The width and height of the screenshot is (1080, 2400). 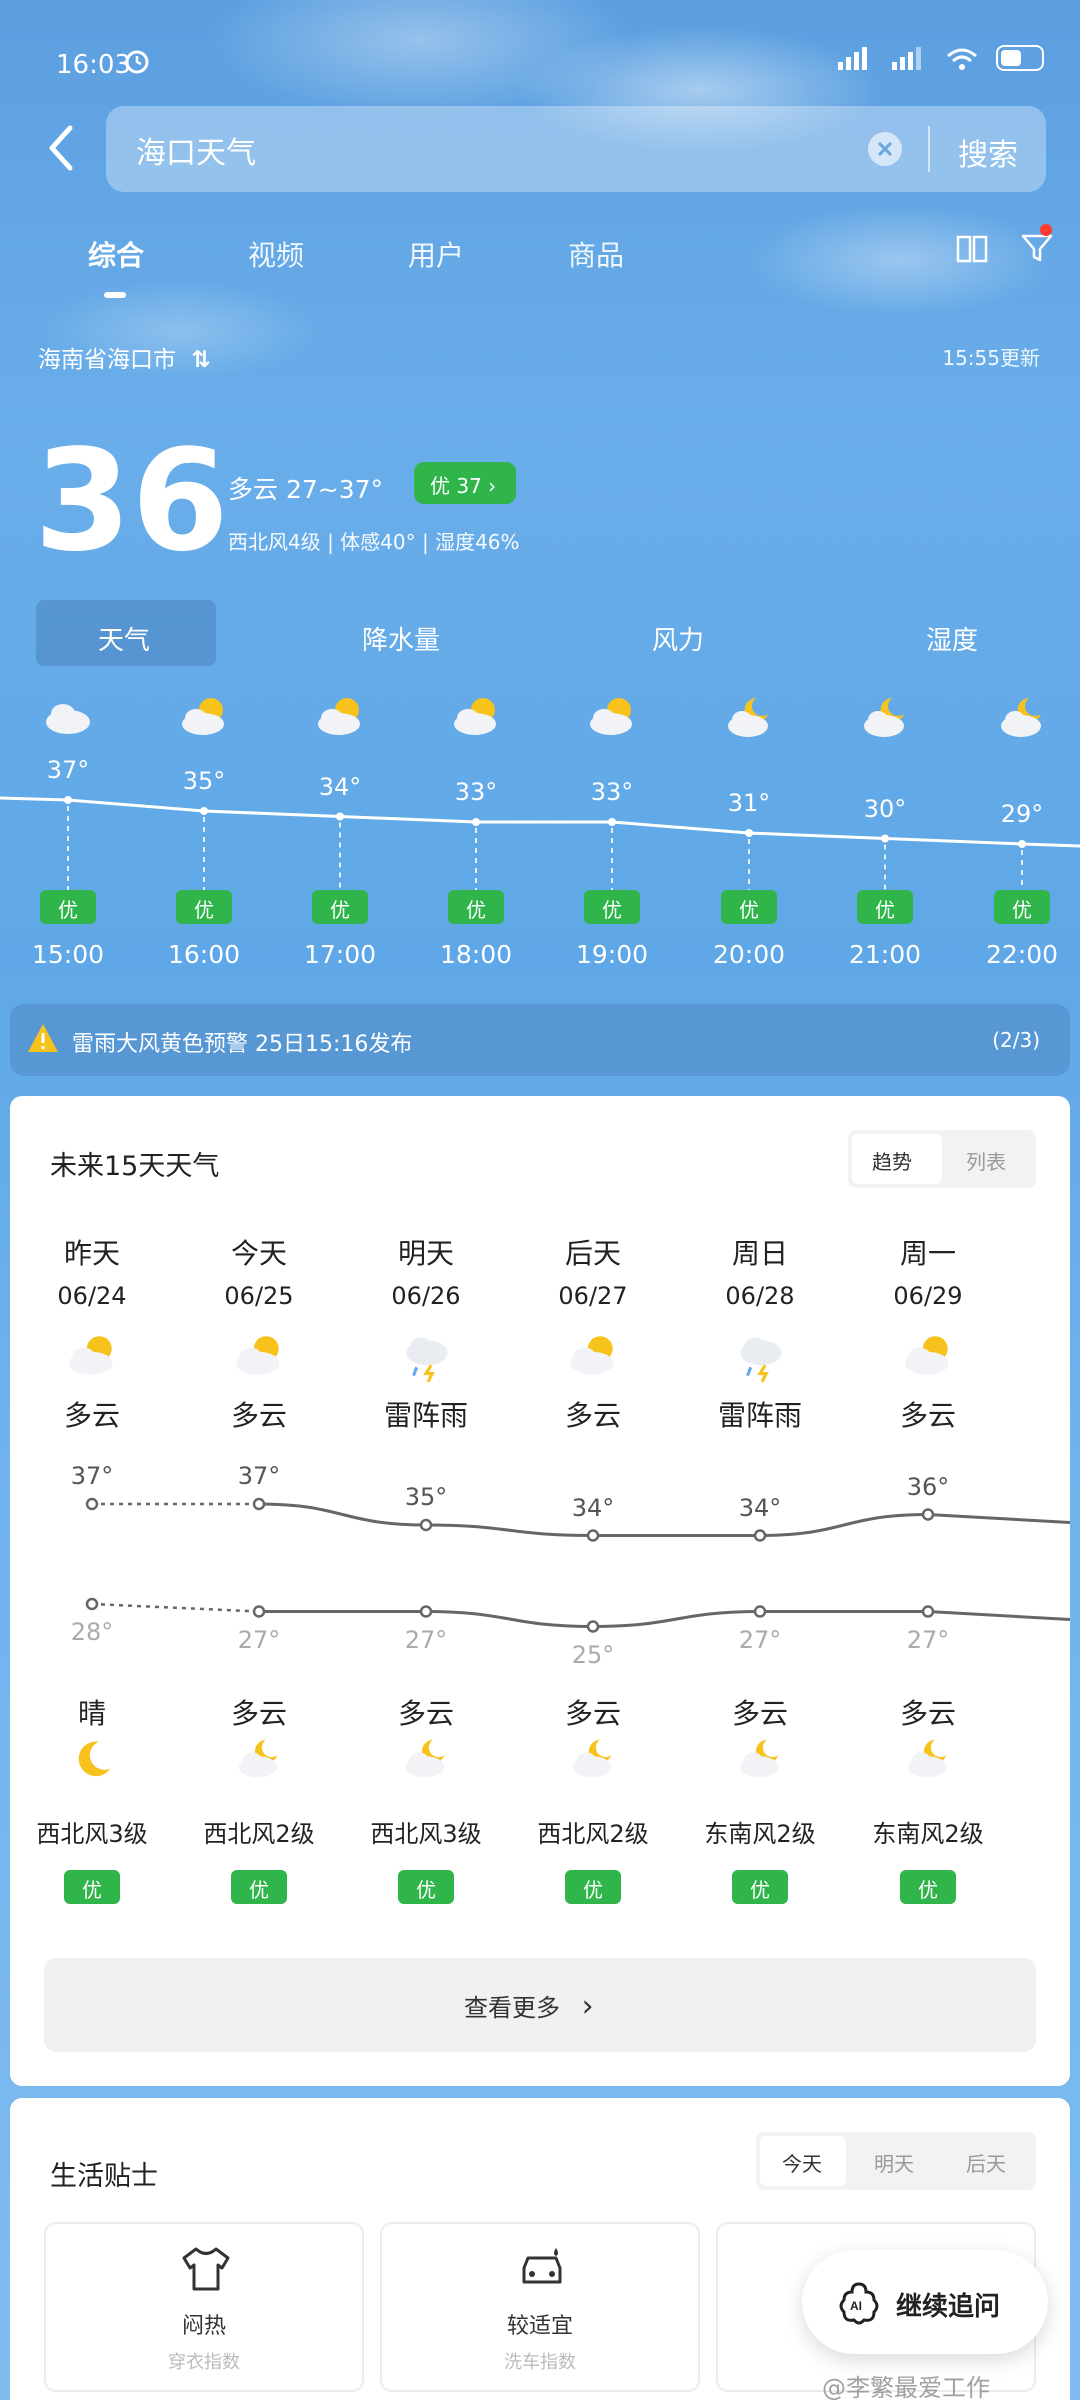 What do you see at coordinates (43, 1038) in the screenshot?
I see `warning-icon` at bounding box center [43, 1038].